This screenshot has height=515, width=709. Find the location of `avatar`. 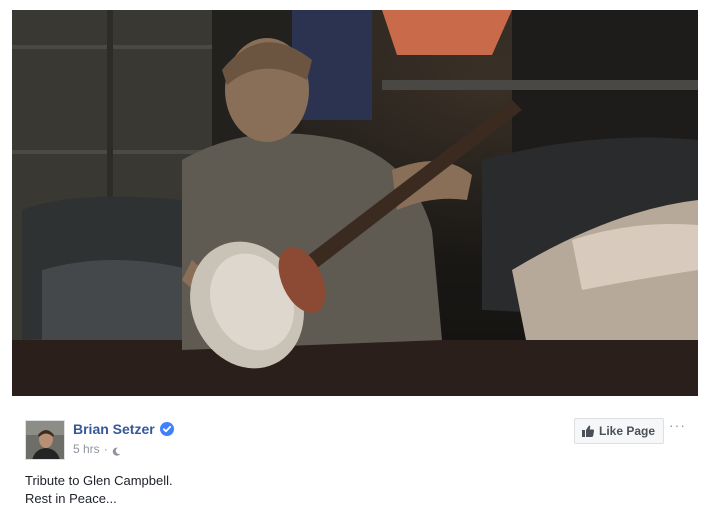

avatar is located at coordinates (45, 440).